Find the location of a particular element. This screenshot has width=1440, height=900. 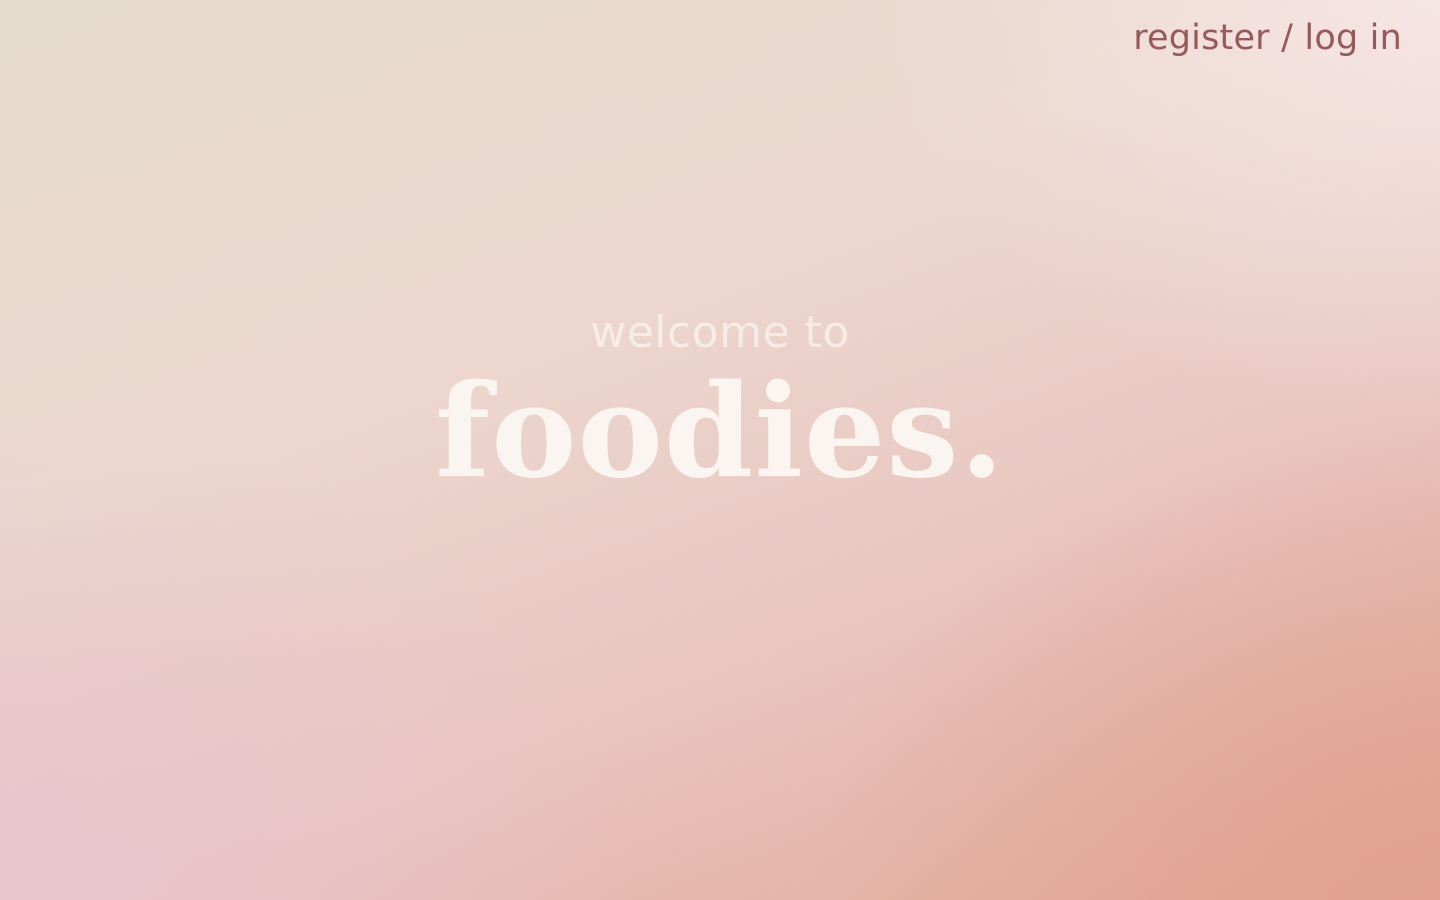

welcome-text: welcome to is located at coordinates (720, 332).